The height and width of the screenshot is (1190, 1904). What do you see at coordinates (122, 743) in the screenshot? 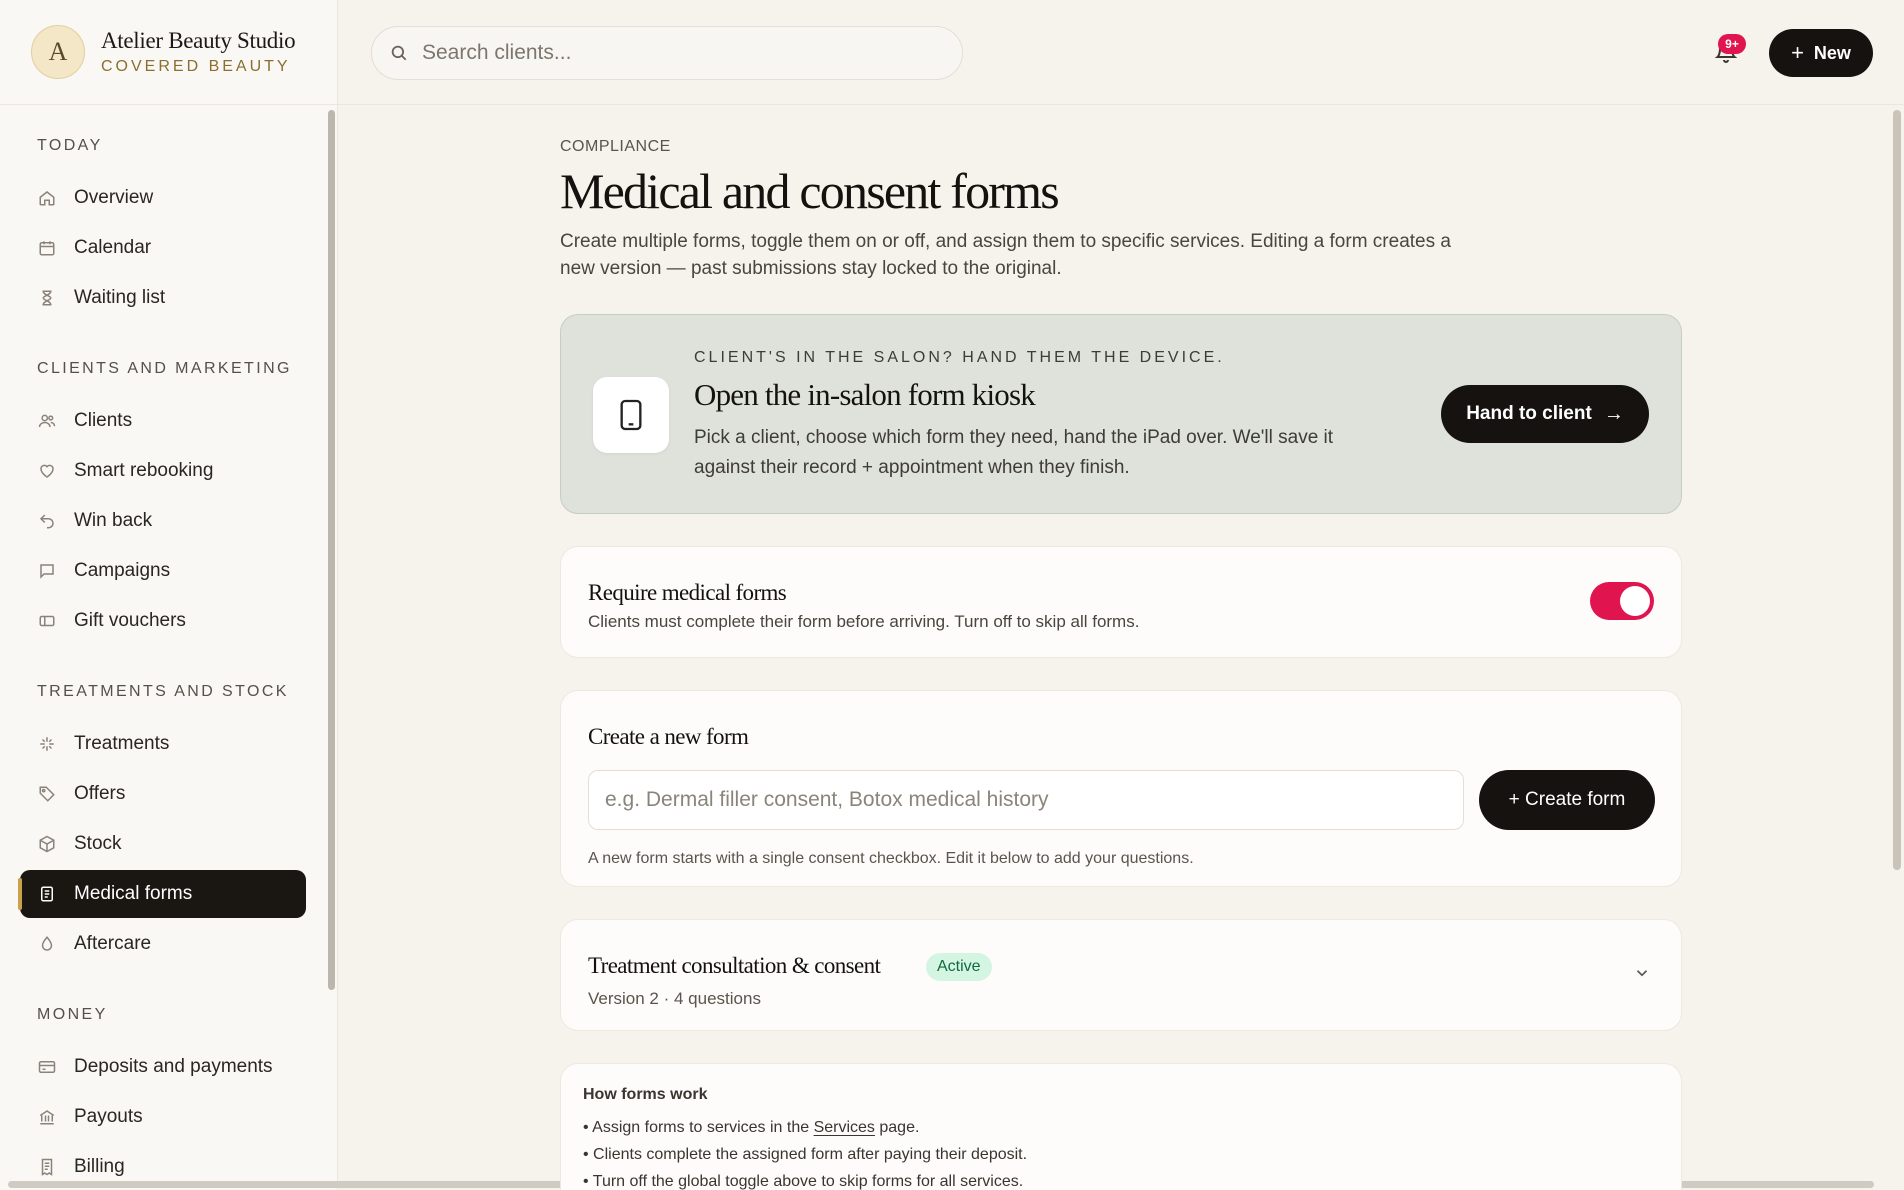
I see `sidebar-item-label: Treatments` at bounding box center [122, 743].